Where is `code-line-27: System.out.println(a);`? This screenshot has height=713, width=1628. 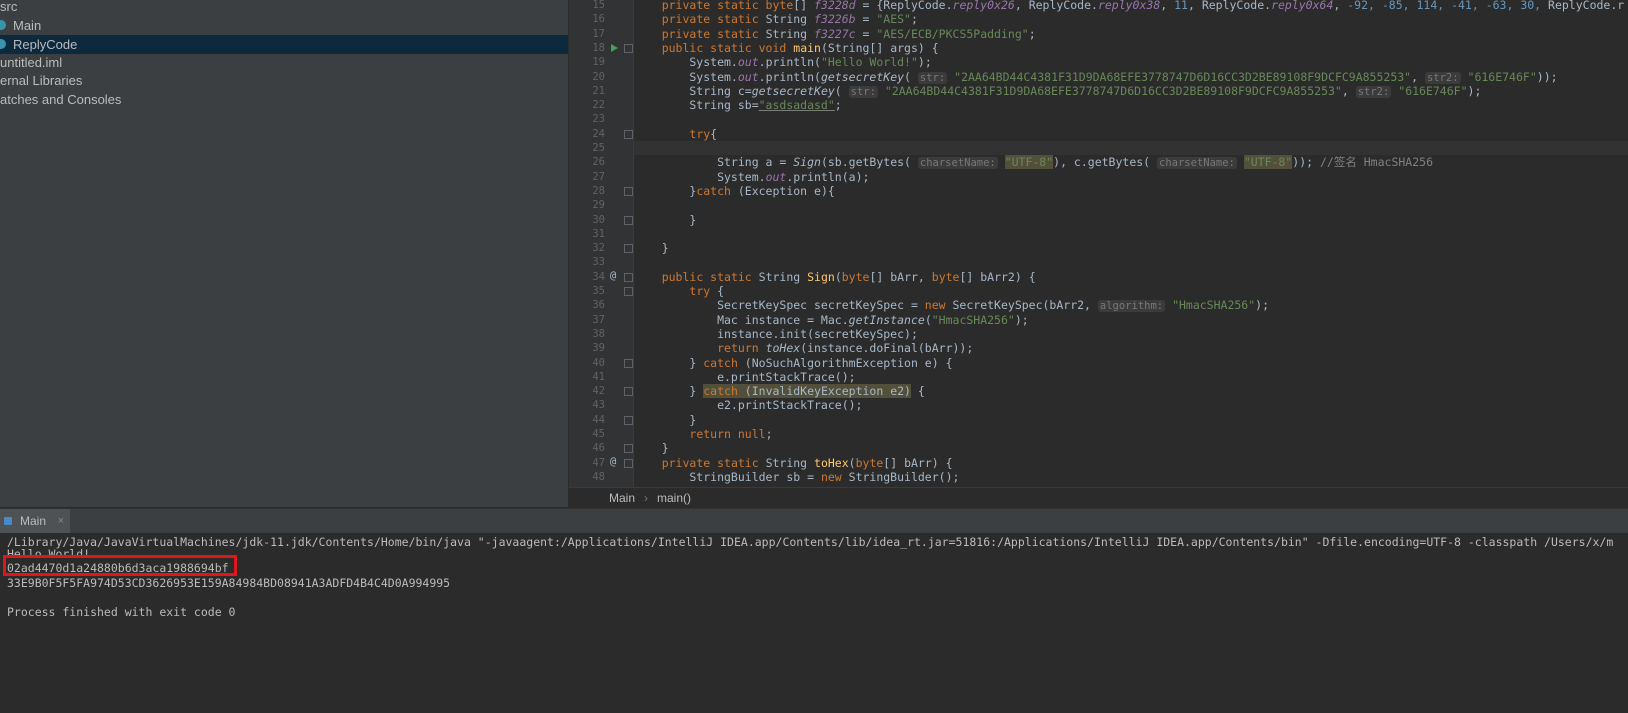
code-line-27: System.out.println(a); is located at coordinates (752, 176).